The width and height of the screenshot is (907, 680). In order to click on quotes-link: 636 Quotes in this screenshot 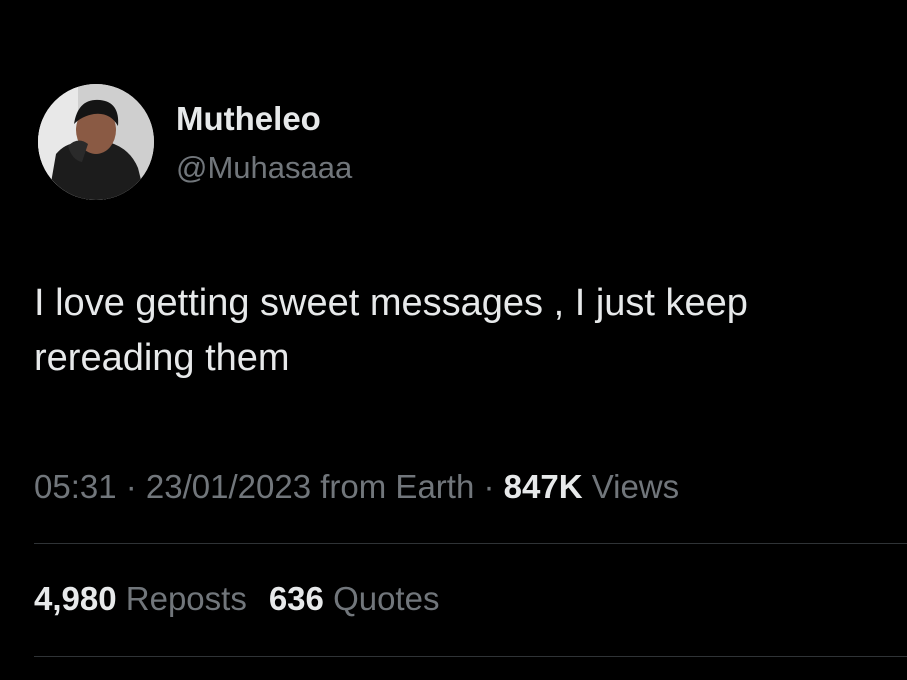, I will do `click(354, 598)`.